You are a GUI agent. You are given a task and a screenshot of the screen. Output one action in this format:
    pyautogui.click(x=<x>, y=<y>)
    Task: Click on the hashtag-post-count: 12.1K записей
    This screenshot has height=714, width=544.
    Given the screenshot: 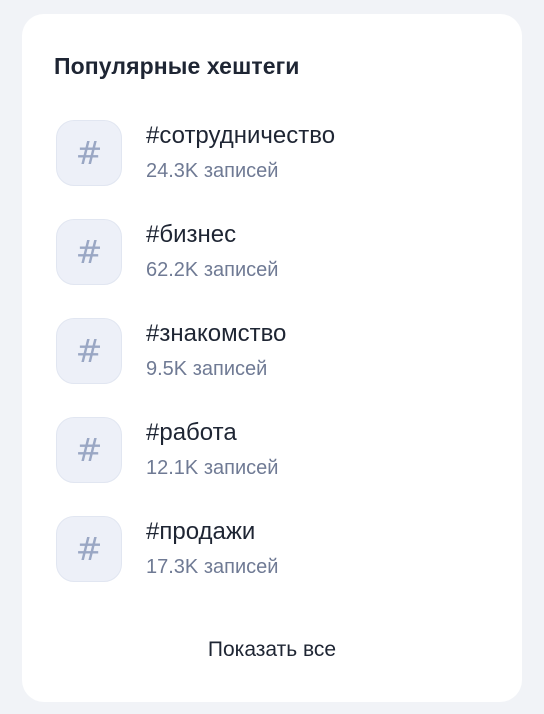 What is the action you would take?
    pyautogui.click(x=212, y=468)
    